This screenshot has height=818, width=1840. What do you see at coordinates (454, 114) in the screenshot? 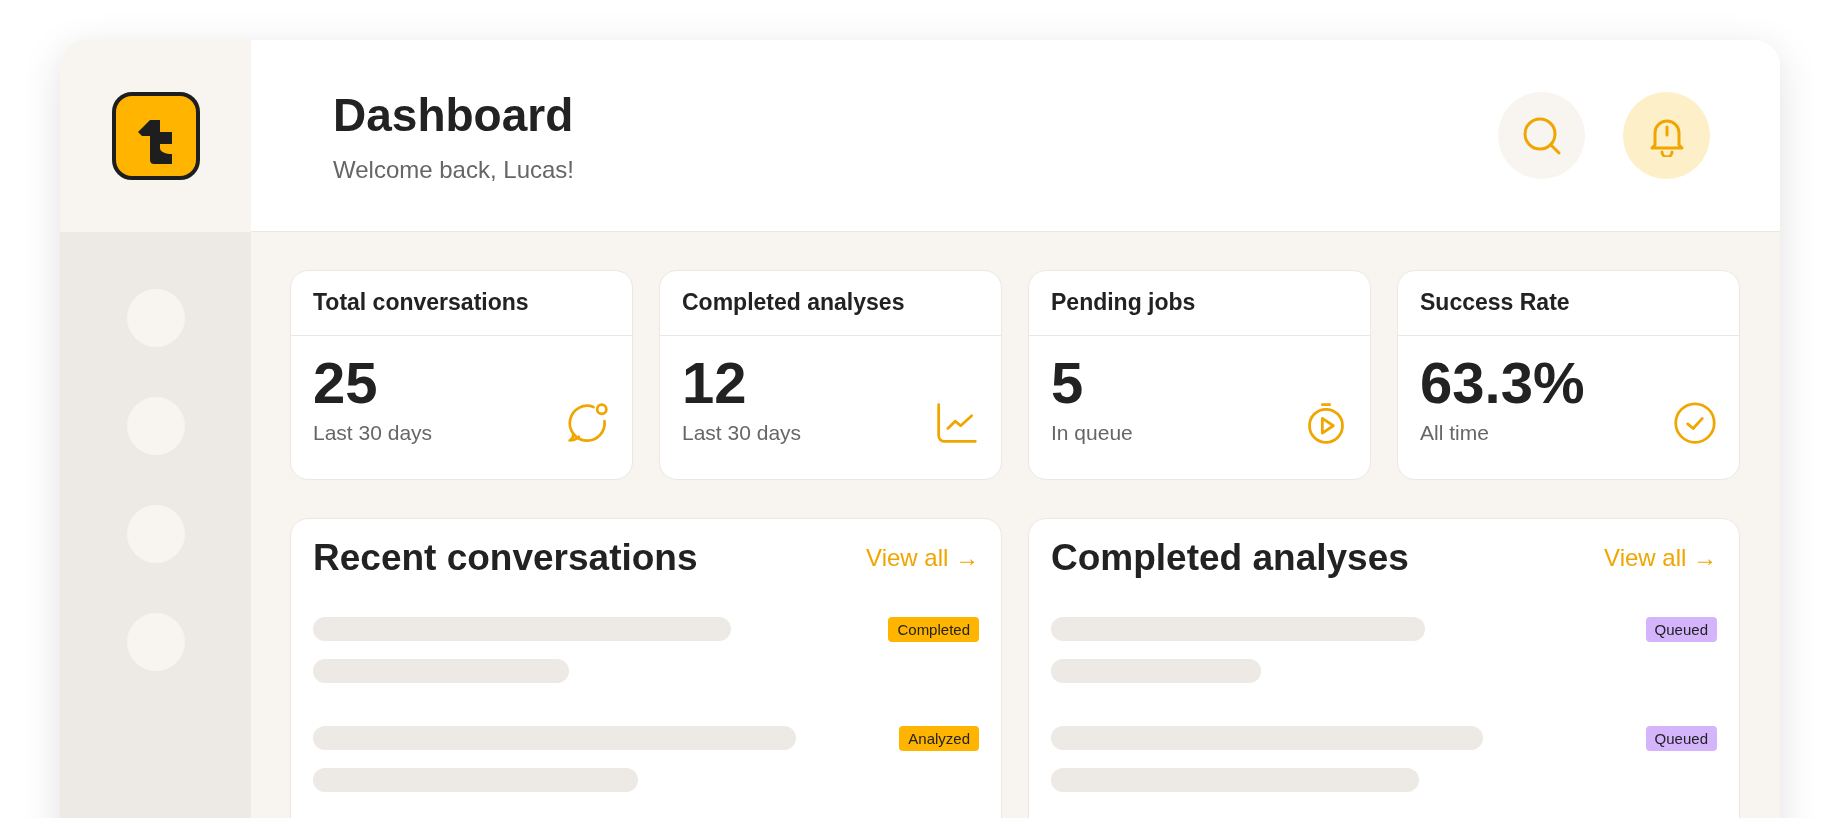
I see `page-title: Dashboard` at bounding box center [454, 114].